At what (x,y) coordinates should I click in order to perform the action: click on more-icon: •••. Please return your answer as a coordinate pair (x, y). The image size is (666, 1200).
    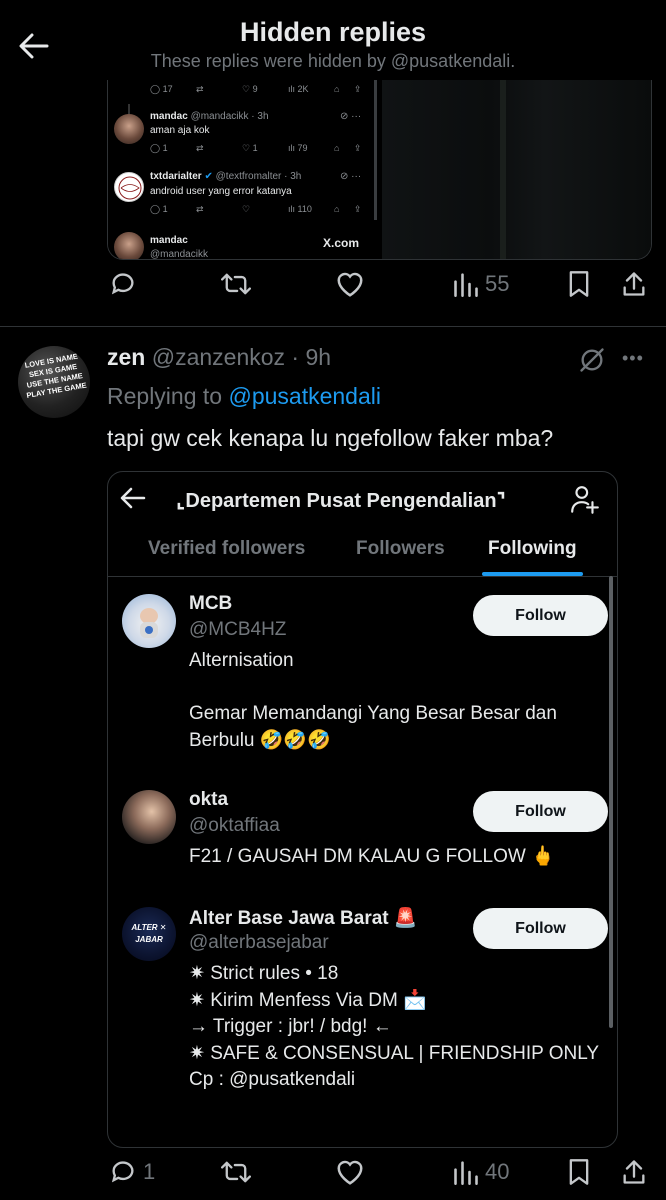
    Looking at the image, I should click on (633, 358).